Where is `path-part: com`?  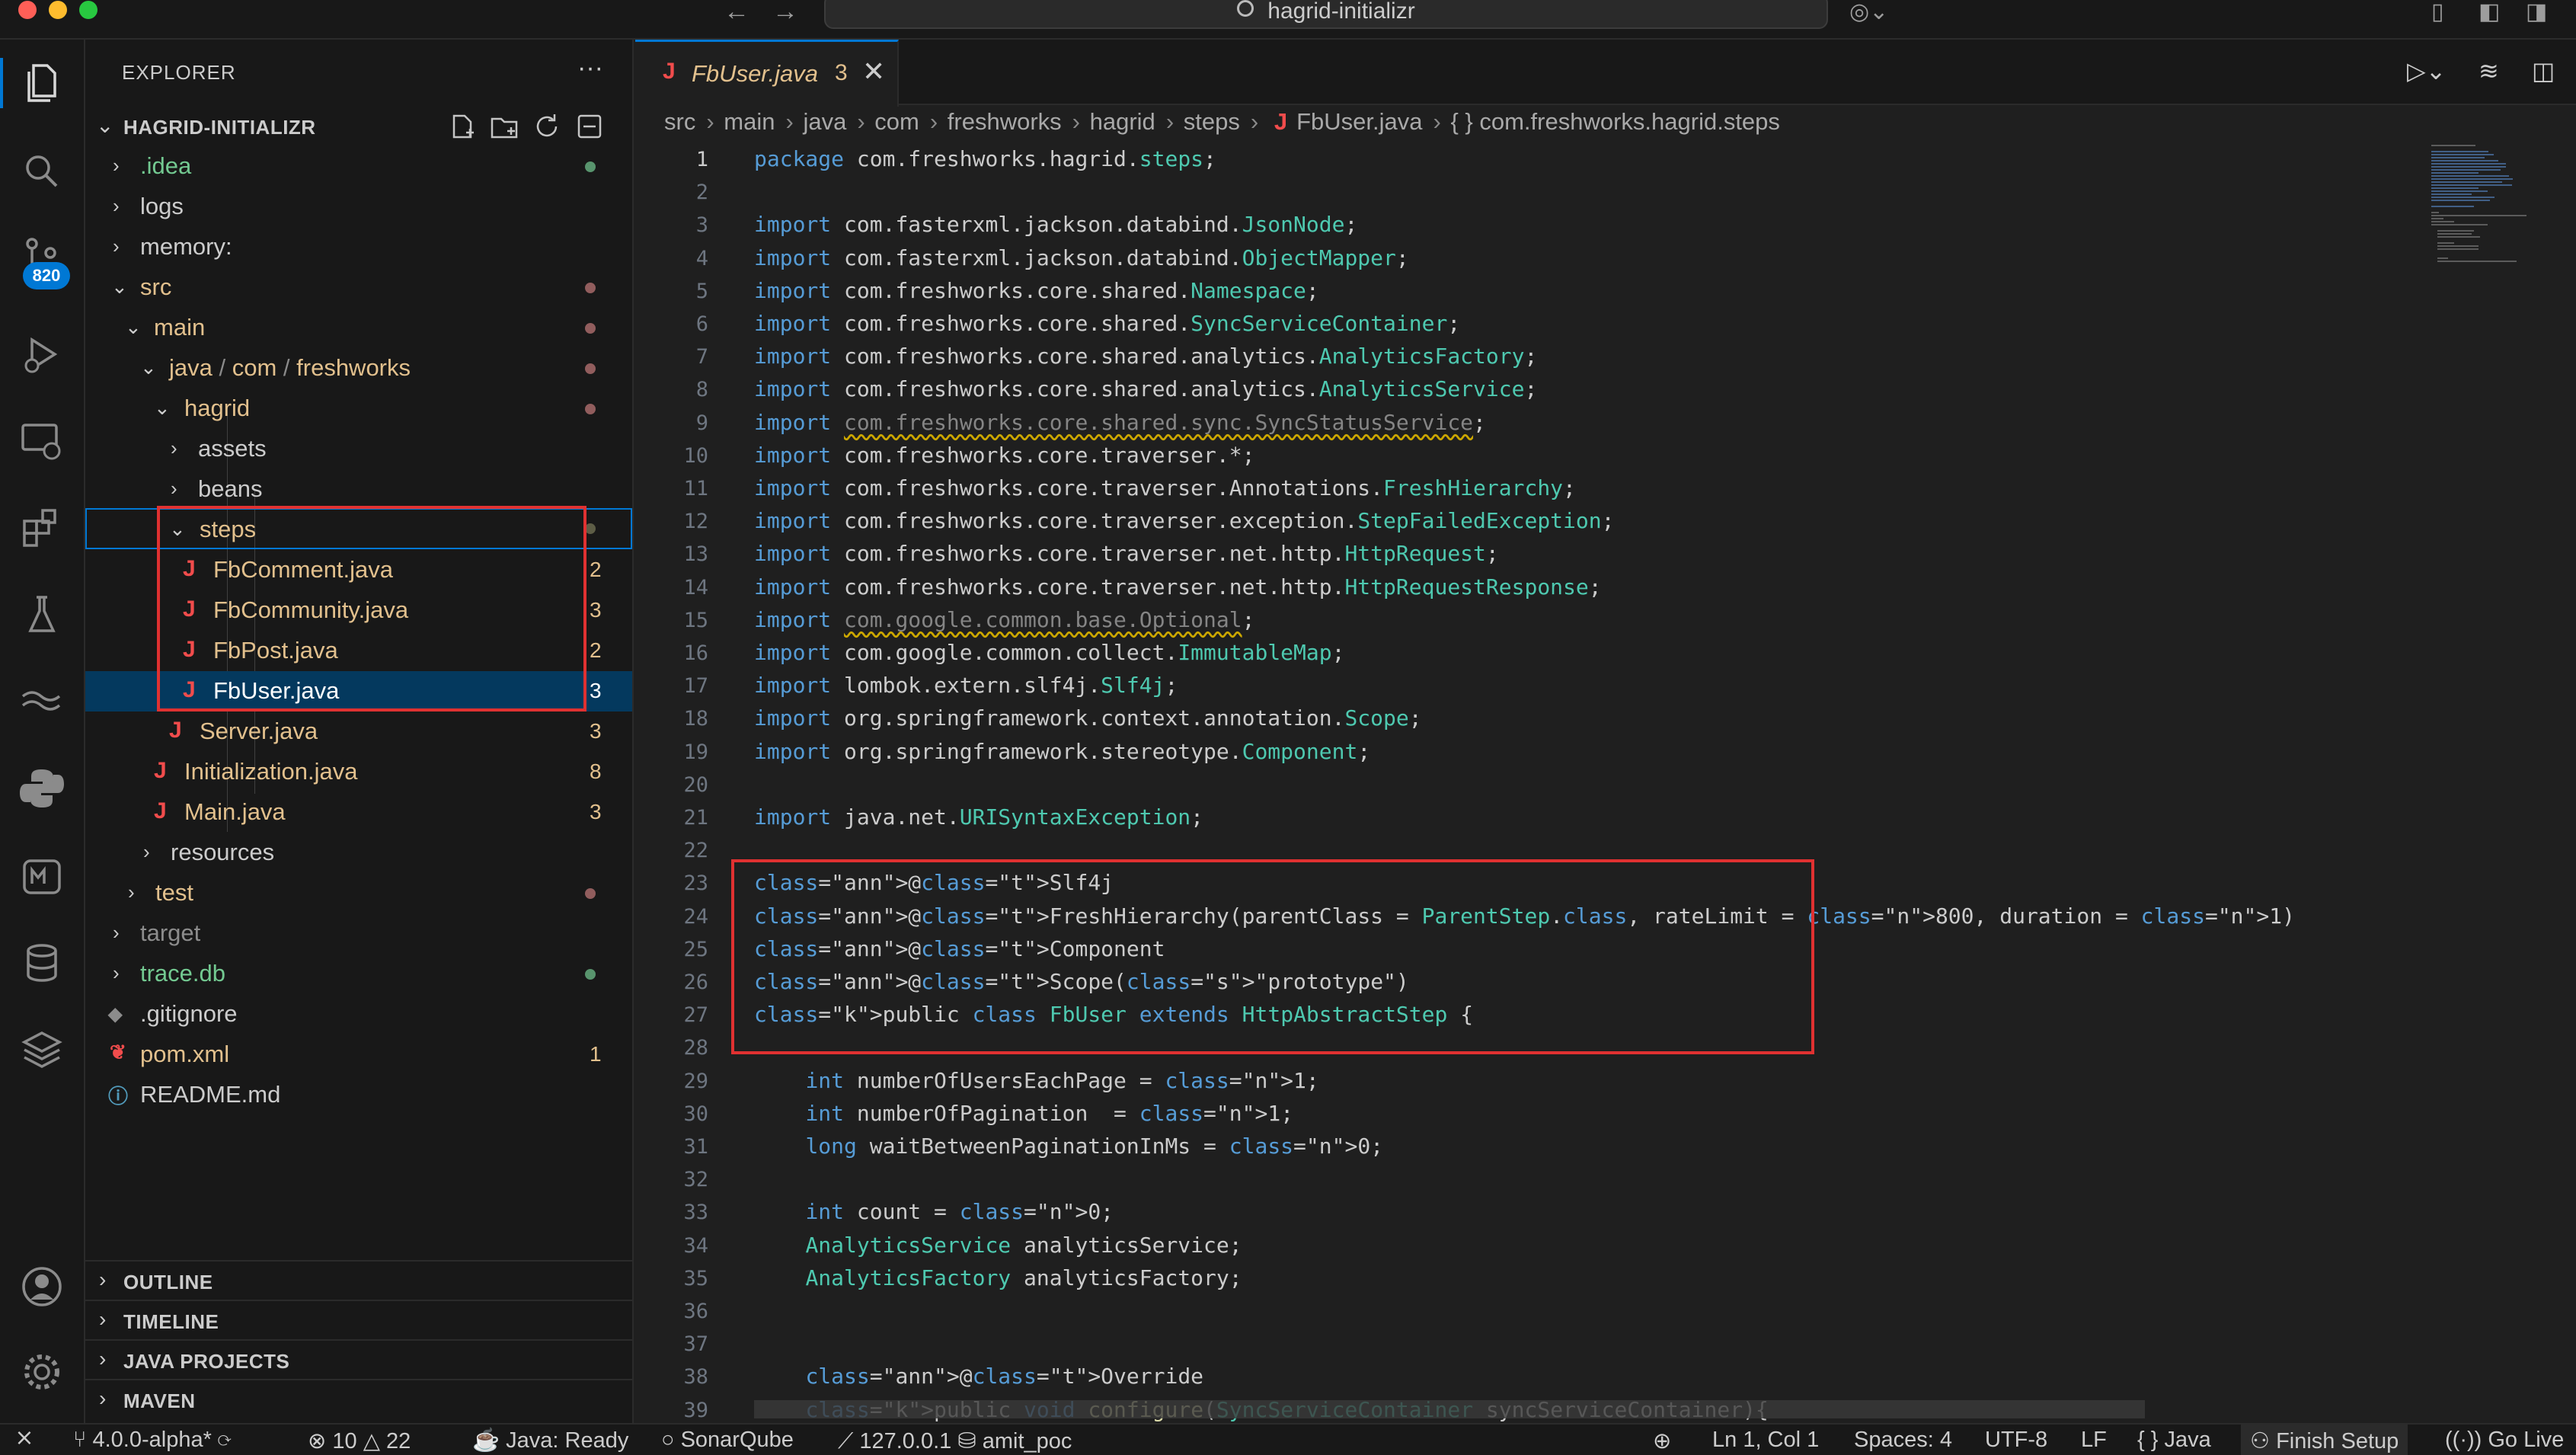
path-part: com is located at coordinates (255, 367).